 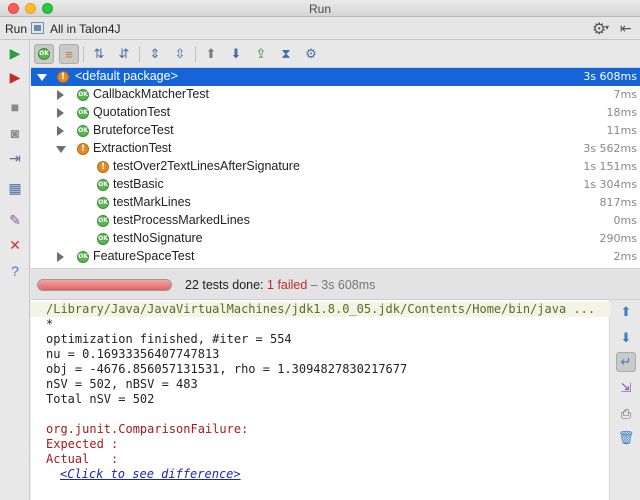 I want to click on test-progress-bar, so click(x=104, y=285).